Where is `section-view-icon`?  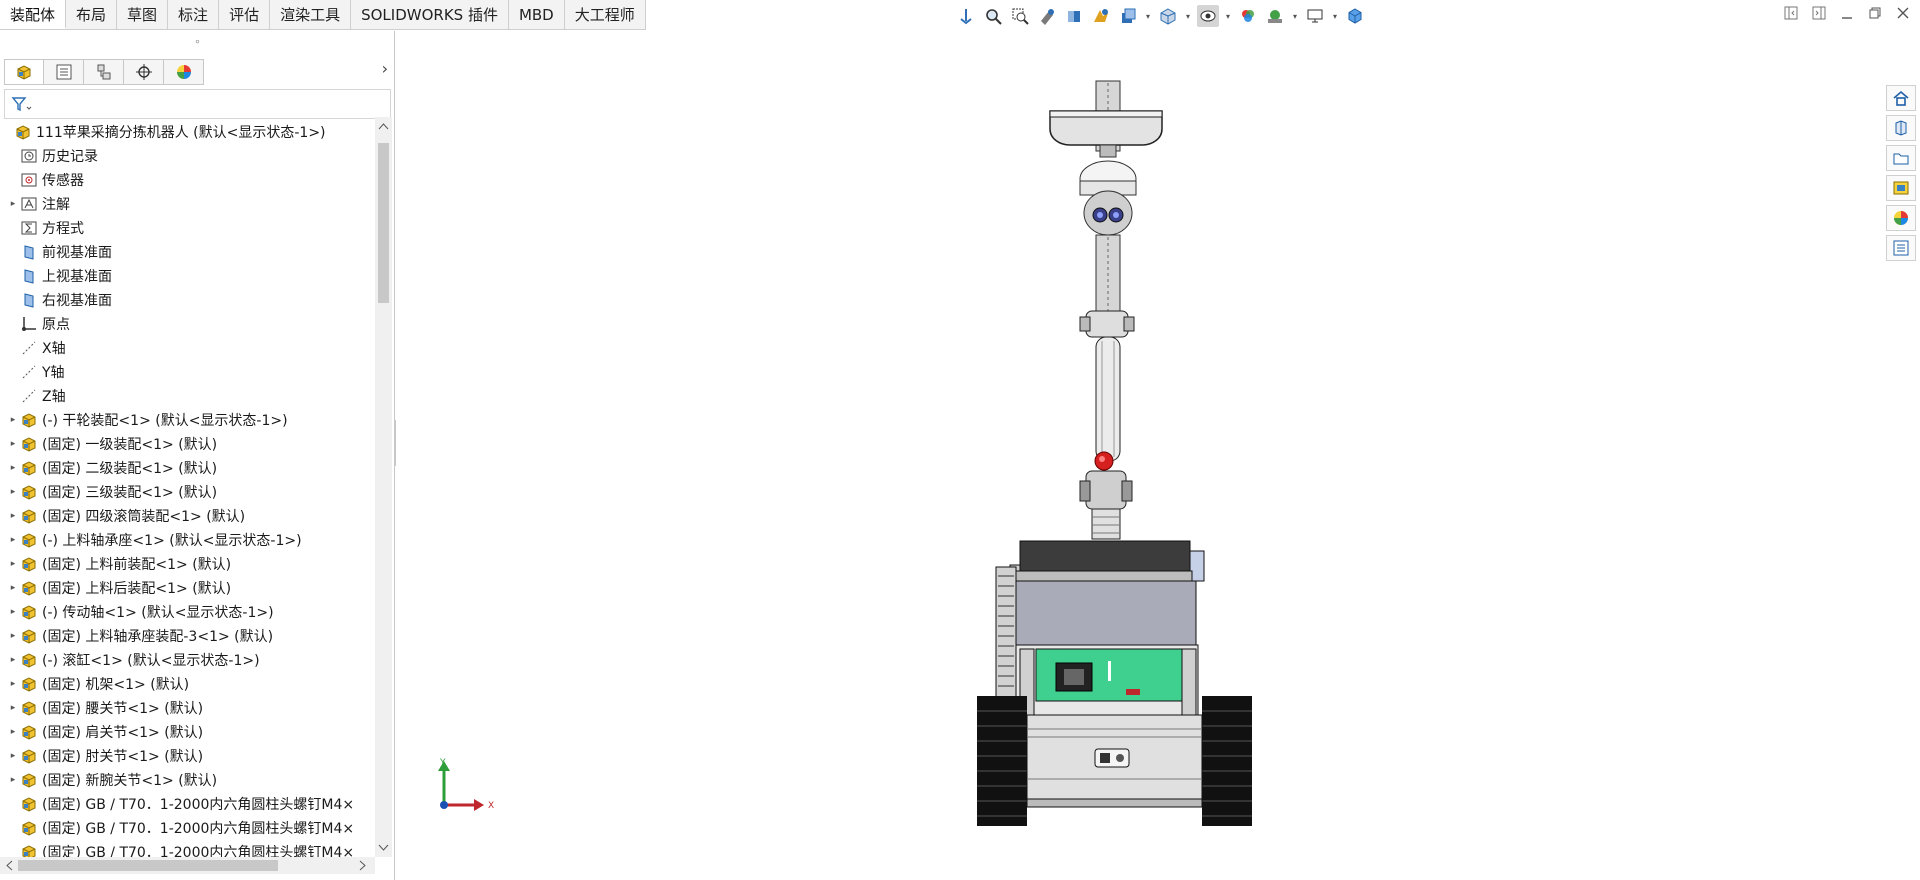 section-view-icon is located at coordinates (1074, 16).